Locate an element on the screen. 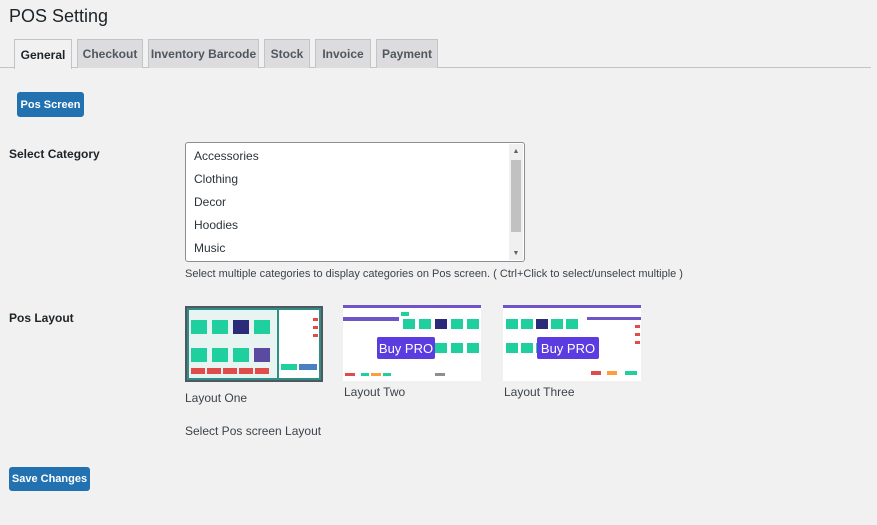 The width and height of the screenshot is (877, 525). select-category-label: Select Category is located at coordinates (54, 154).